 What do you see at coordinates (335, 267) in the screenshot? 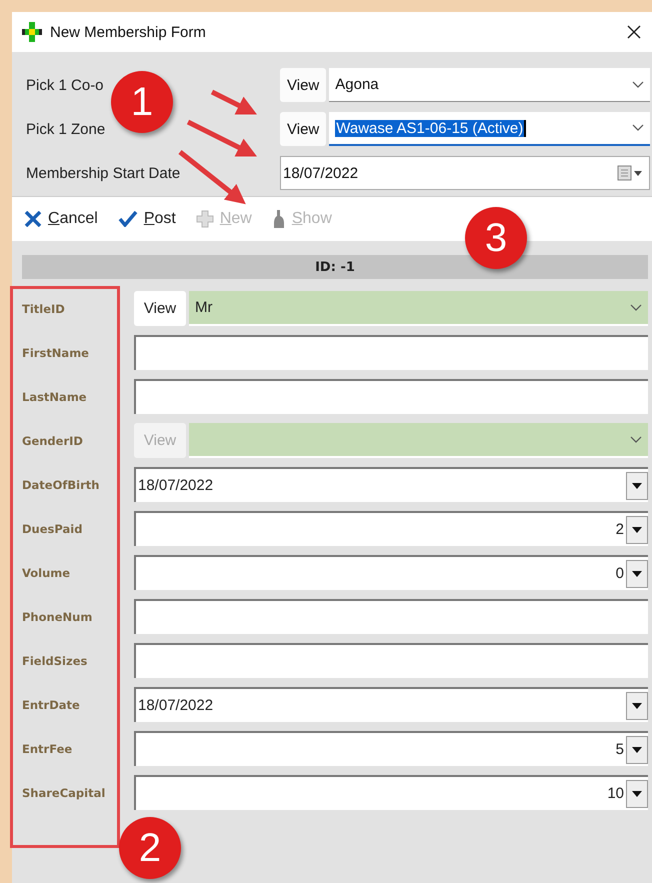
I see `record-header: ID: -1` at bounding box center [335, 267].